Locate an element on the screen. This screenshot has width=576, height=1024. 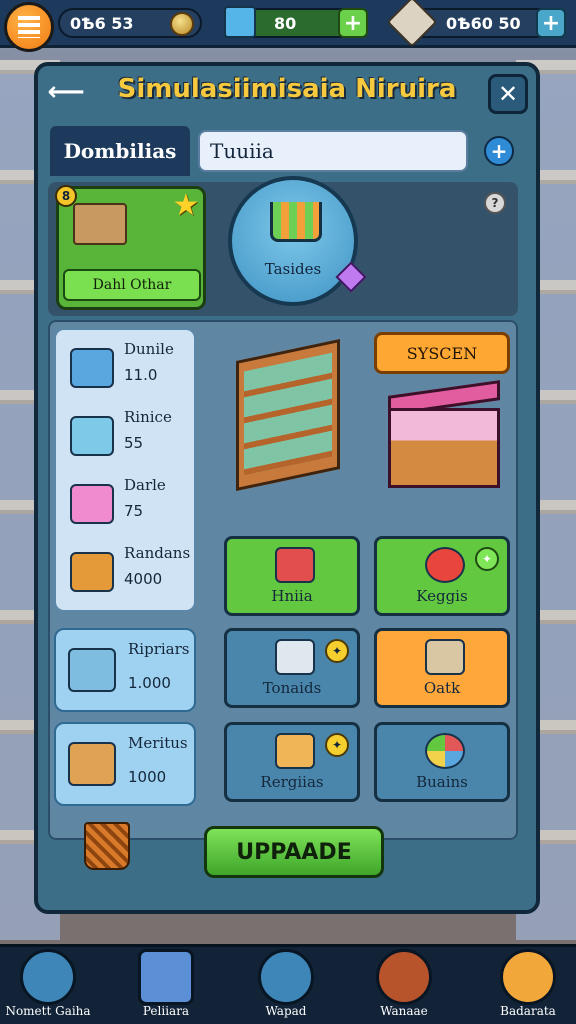
system-button: SYSCEN is located at coordinates (442, 353).